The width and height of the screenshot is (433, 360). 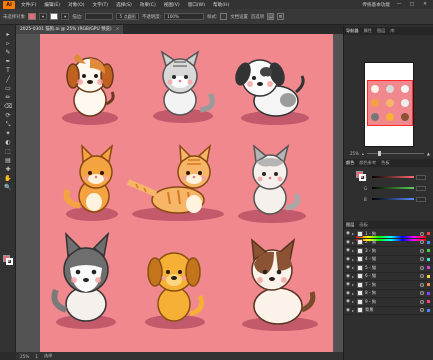 I want to click on tab-color-guide: 颜色参考, so click(x=367, y=163).